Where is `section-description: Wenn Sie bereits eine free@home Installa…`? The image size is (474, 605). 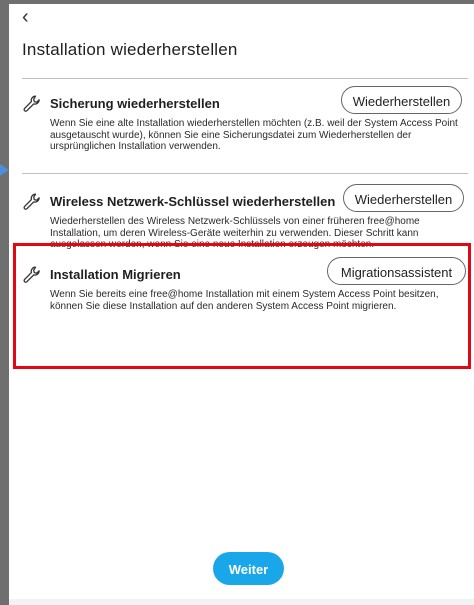 section-description: Wenn Sie bereits eine free@home Installa… is located at coordinates (244, 300).